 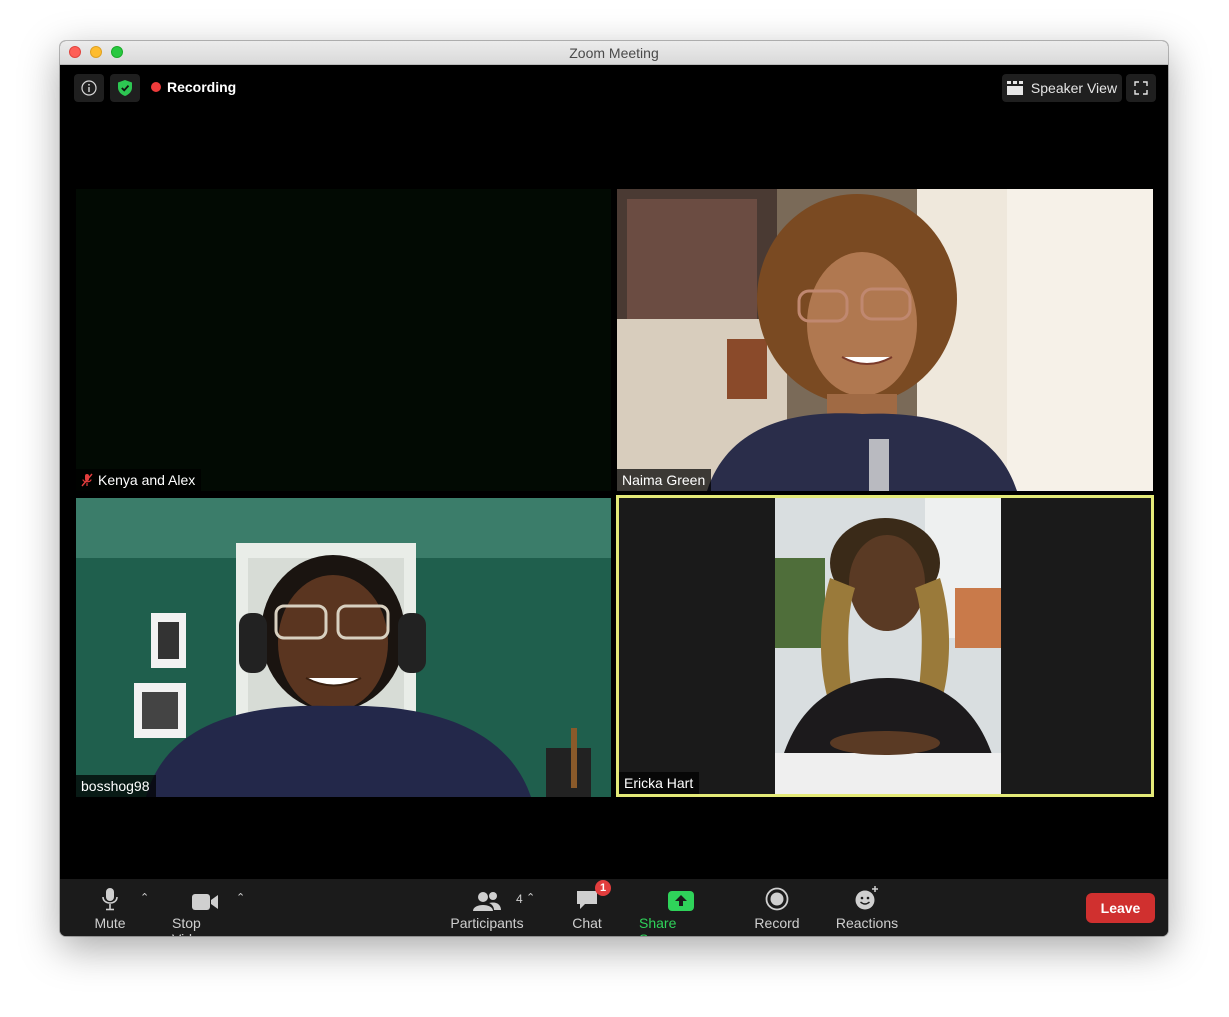 I want to click on participant-tile-kenya-and-alex: Kenya and Alex, so click(x=343, y=340).